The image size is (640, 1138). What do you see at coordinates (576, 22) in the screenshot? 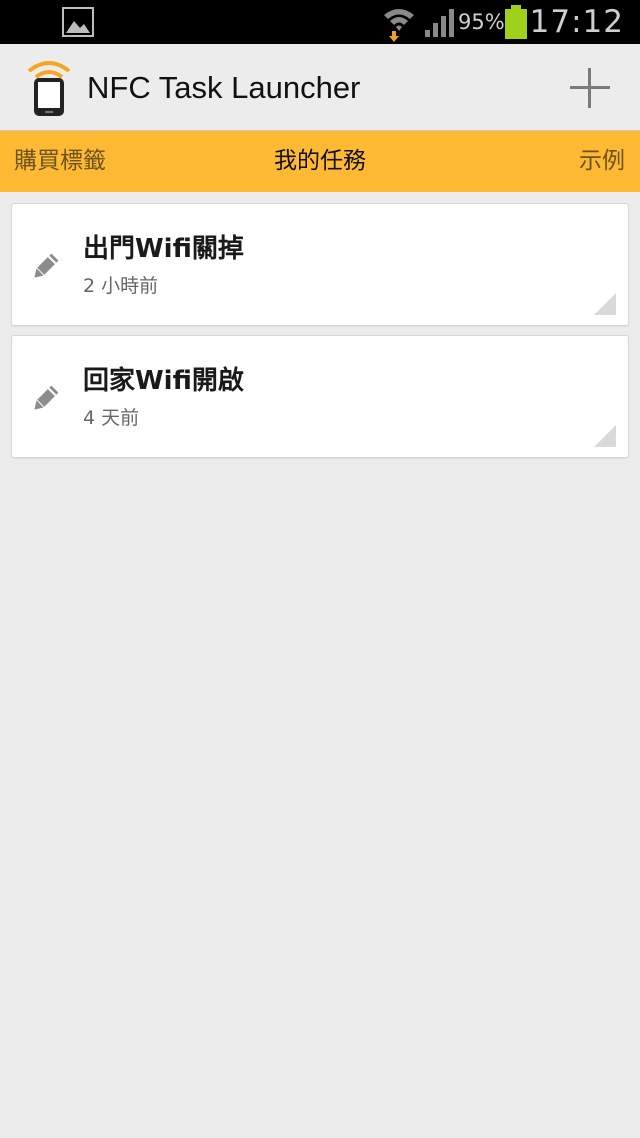
I see `clock: 17:12` at bounding box center [576, 22].